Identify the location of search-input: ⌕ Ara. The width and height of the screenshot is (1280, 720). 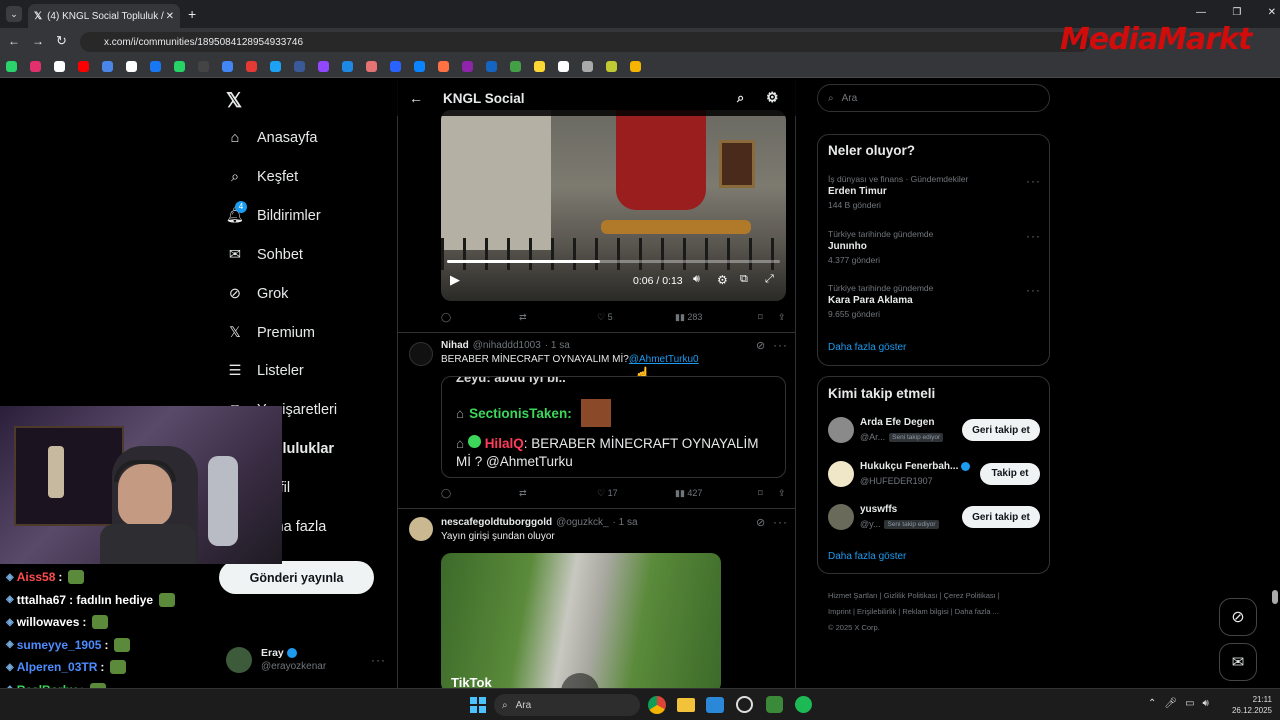
(933, 98).